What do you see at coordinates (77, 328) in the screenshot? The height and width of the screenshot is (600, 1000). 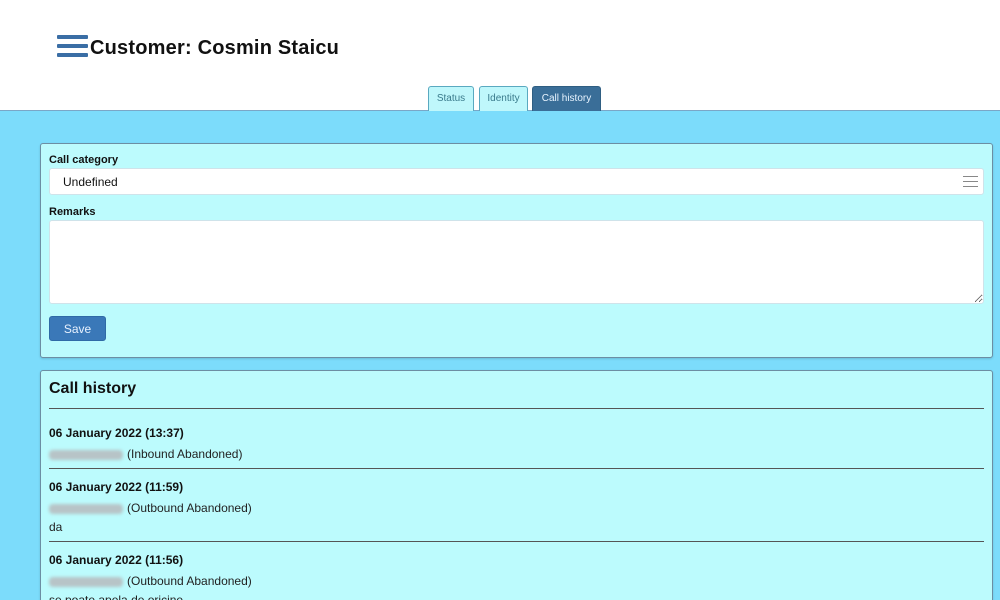 I see `save-button: Save` at bounding box center [77, 328].